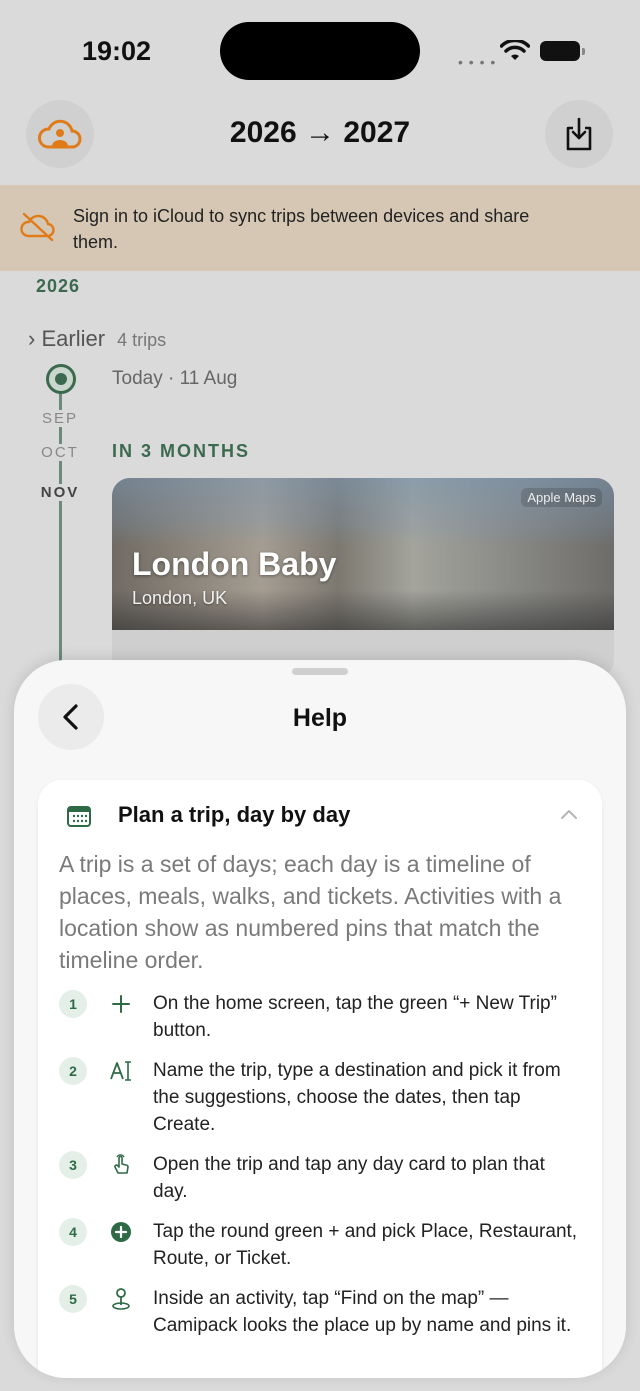 This screenshot has width=640, height=1391. I want to click on step-number: 2, so click(73, 1071).